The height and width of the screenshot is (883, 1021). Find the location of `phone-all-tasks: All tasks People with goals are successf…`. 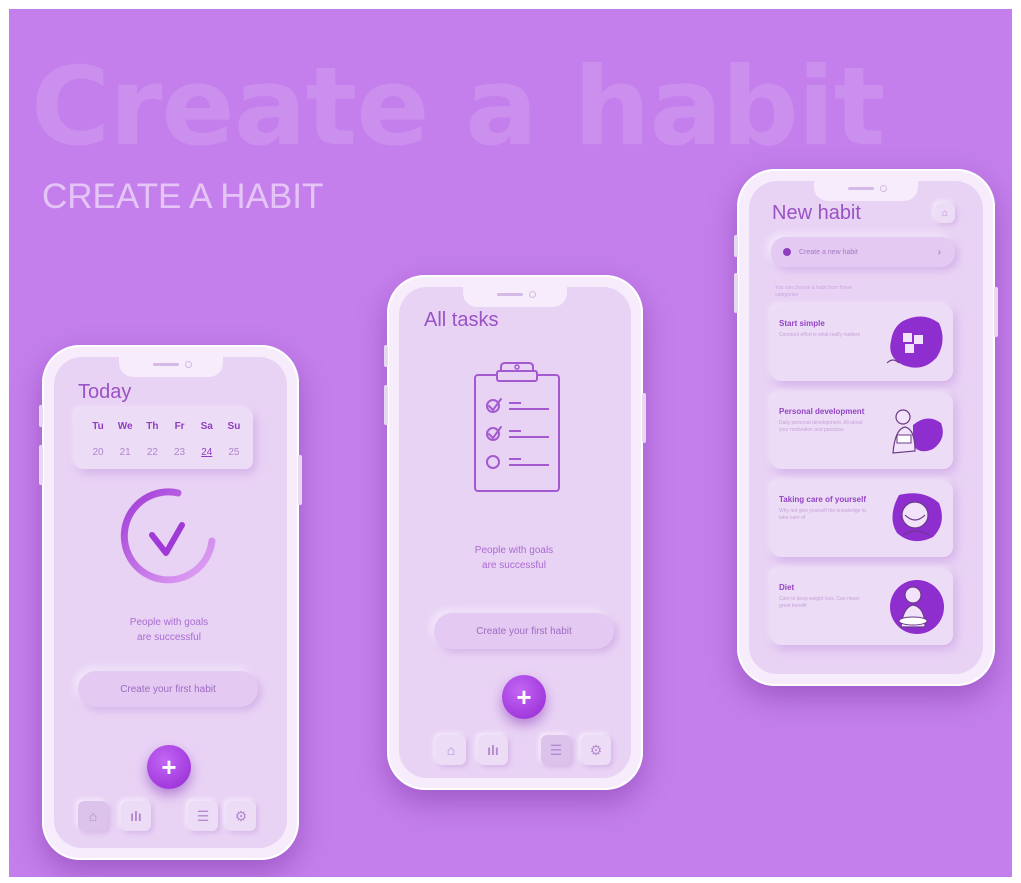

phone-all-tasks: All tasks People with goals are successf… is located at coordinates (515, 532).